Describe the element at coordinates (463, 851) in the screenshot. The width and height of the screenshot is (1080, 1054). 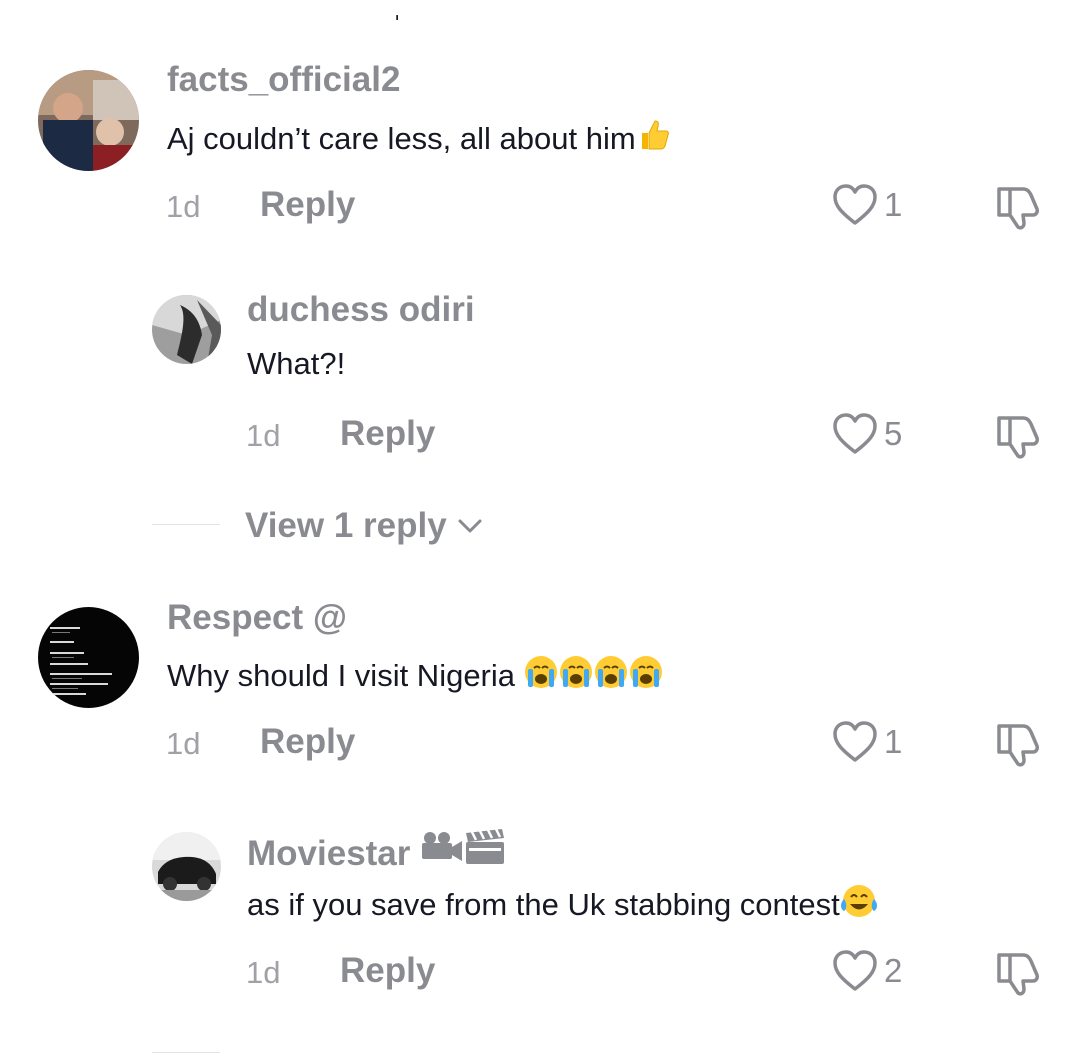
I see `video-camera-icon` at that location.